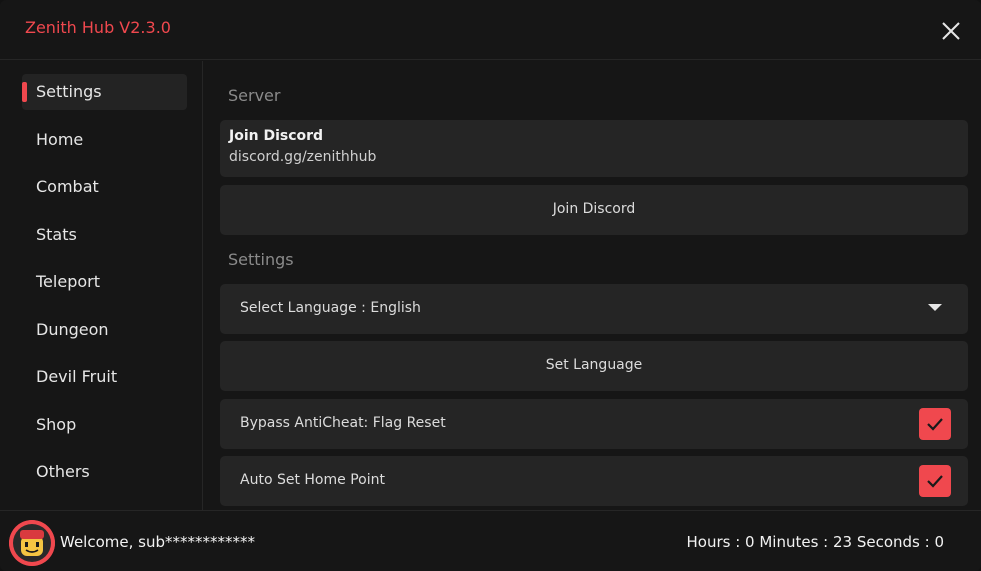 The height and width of the screenshot is (571, 981). What do you see at coordinates (312, 480) in the screenshot?
I see `toggle-label: Auto Set Home Point` at bounding box center [312, 480].